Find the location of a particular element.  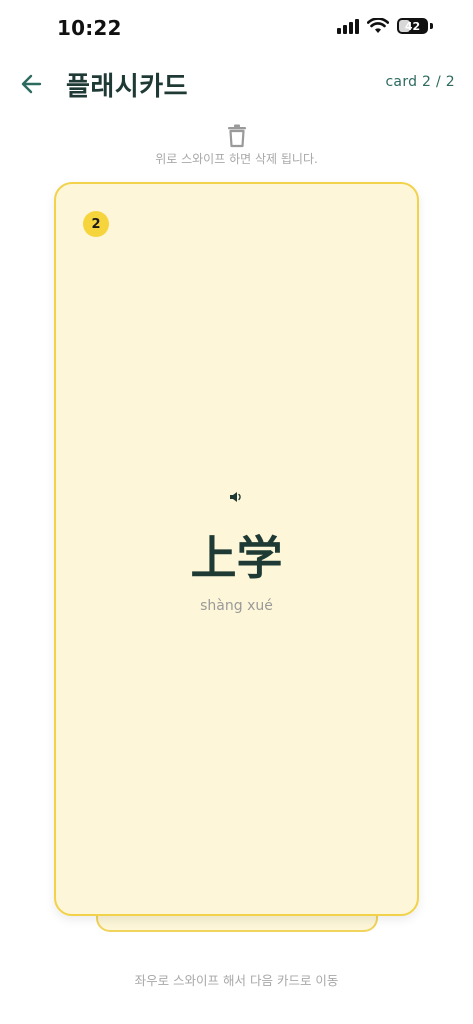

battery-icon: 42 is located at coordinates (412, 26).